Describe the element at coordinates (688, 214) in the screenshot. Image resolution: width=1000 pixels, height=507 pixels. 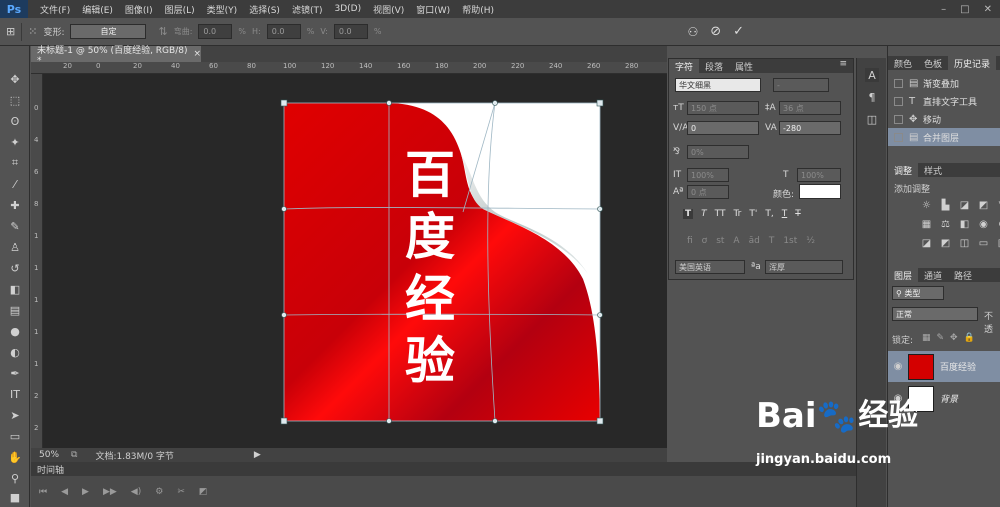
I see `faux-bold-button: T` at that location.